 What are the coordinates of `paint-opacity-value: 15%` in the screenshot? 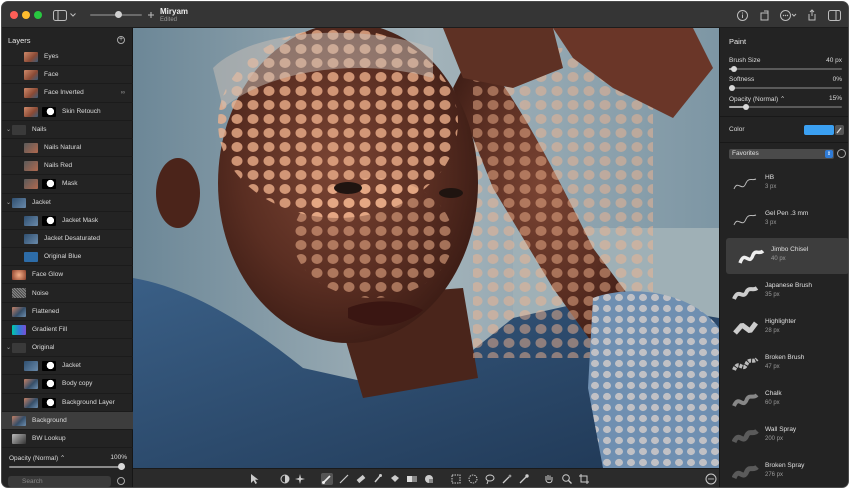 It's located at (835, 98).